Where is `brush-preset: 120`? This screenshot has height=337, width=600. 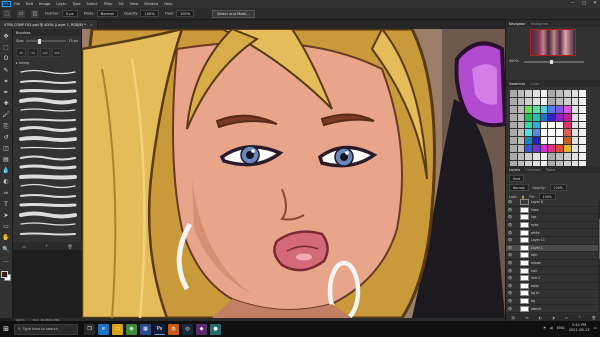
brush-preset: 120 is located at coordinates (45, 52).